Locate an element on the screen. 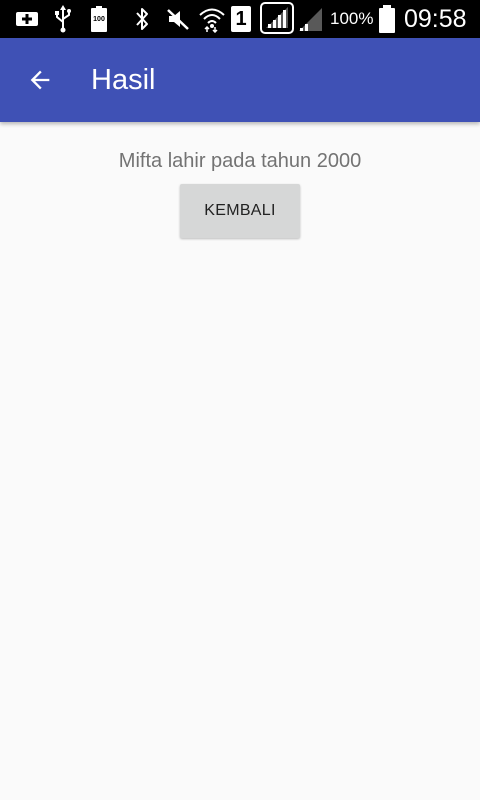 The image size is (480, 800). kembali-button: KEMBALI is located at coordinates (240, 211).